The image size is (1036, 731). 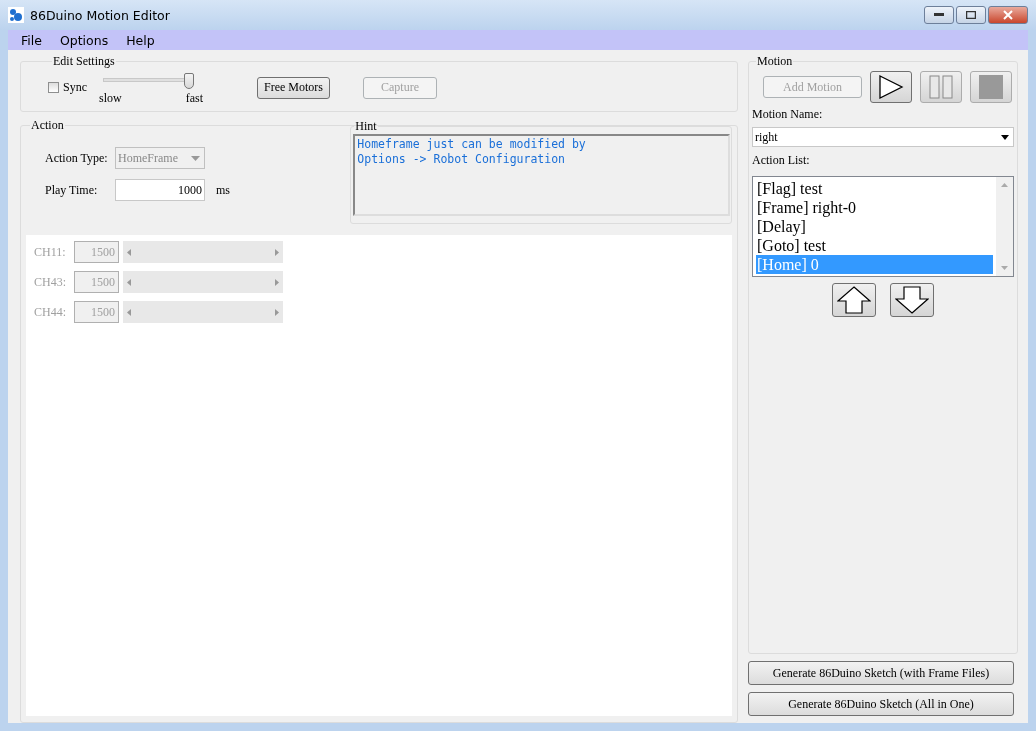 I want to click on hint-text: Options -> Robot Configuration, so click(x=462, y=159).